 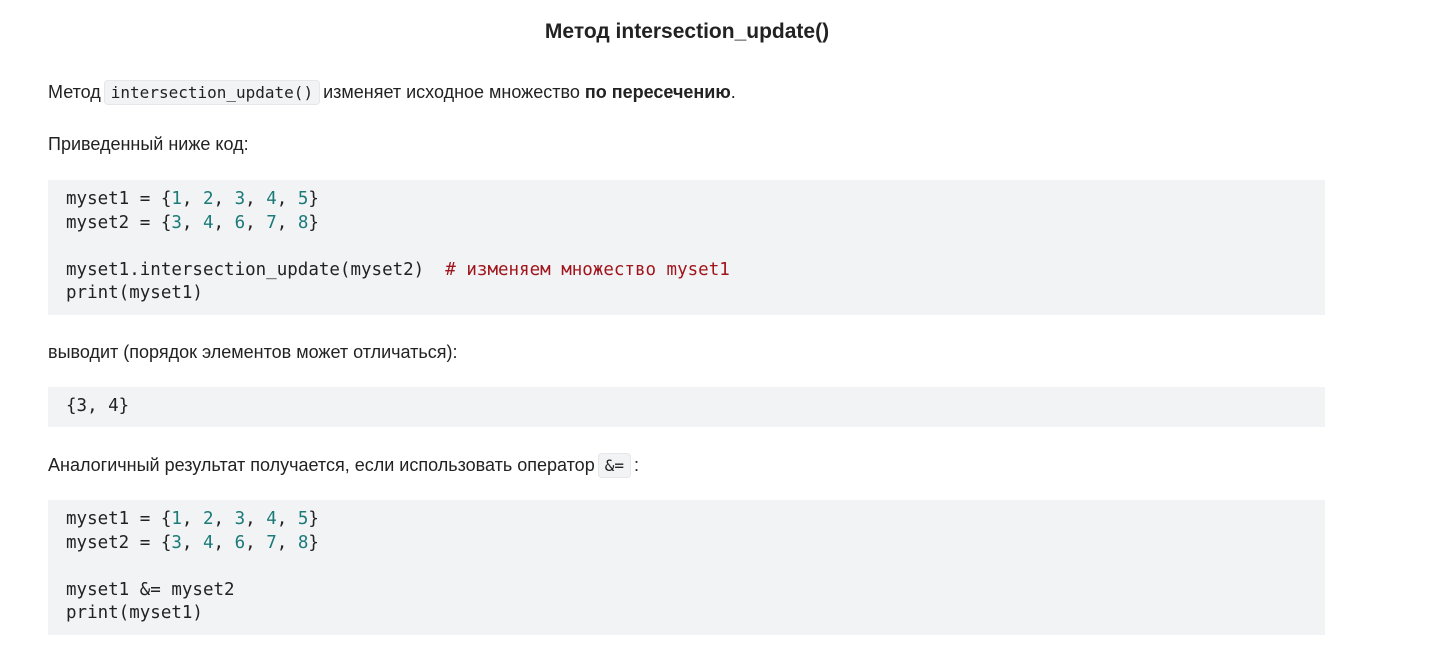 What do you see at coordinates (256, 269) in the screenshot?
I see `code-token: myset1.intersection_update(myset2)` at bounding box center [256, 269].